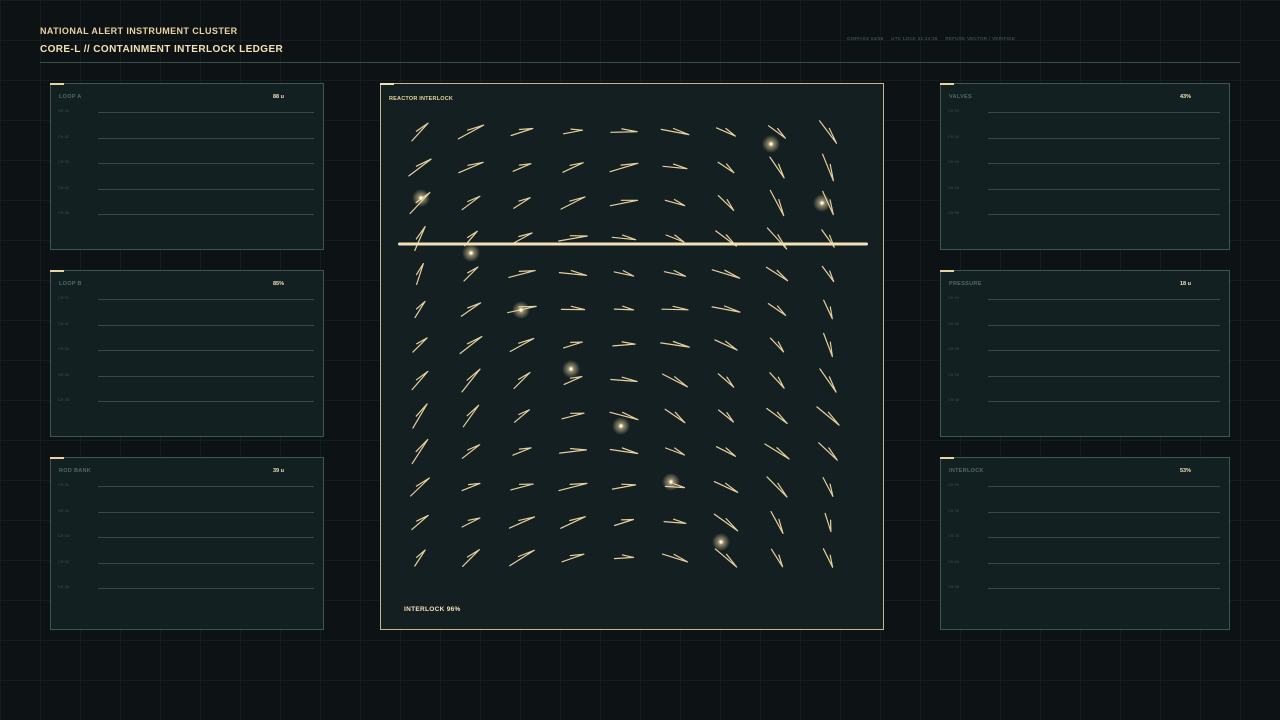 The image size is (1280, 720). Describe the element at coordinates (64, 587) in the screenshot. I see `row-label: CH 05` at that location.